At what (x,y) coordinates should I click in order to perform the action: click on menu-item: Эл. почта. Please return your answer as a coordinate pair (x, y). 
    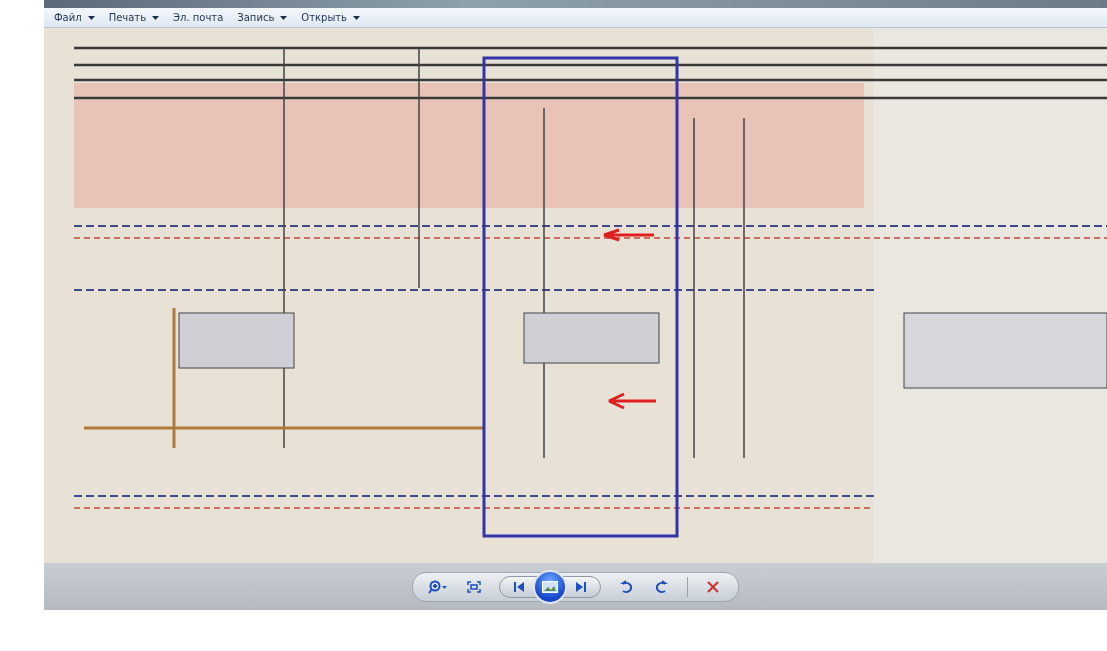
    Looking at the image, I should click on (198, 17).